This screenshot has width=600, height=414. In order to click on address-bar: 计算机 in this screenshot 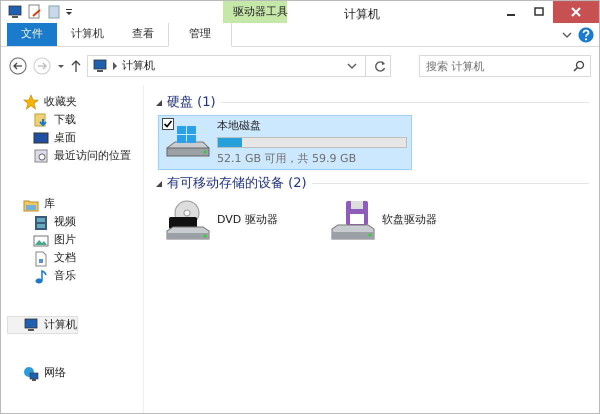, I will do `click(239, 66)`.